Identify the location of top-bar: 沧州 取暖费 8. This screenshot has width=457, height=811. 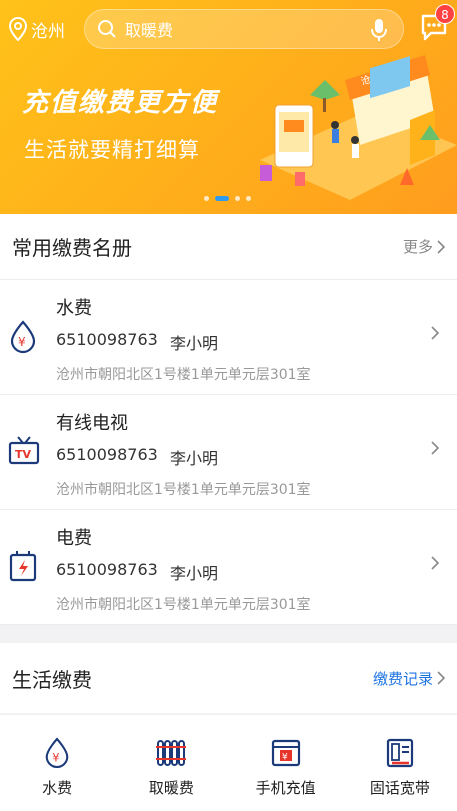
(228, 29).